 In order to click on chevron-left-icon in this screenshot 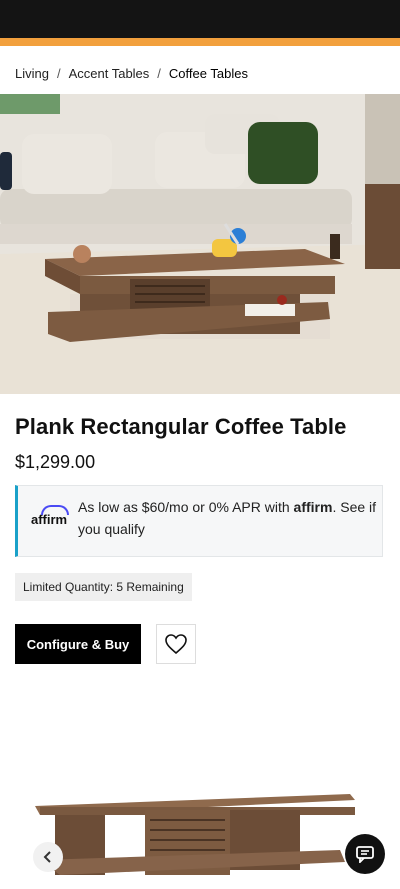, I will do `click(47, 857)`.